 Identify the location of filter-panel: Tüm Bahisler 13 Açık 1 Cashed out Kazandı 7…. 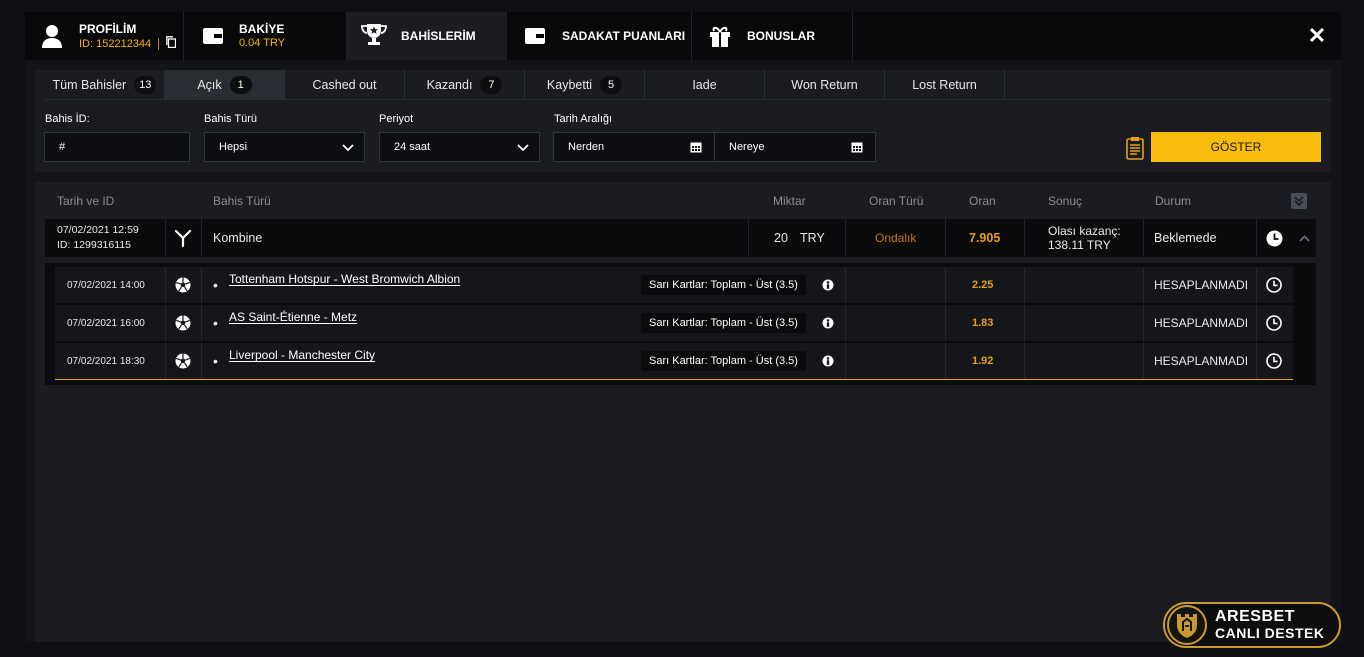
(683, 121).